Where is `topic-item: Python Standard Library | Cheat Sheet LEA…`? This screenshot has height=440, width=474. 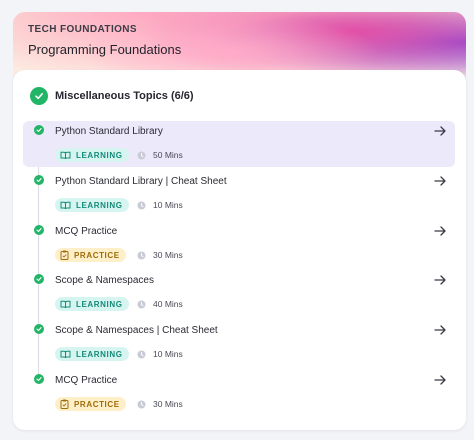
topic-item: Python Standard Library | Cheat Sheet LEA… is located at coordinates (239, 194).